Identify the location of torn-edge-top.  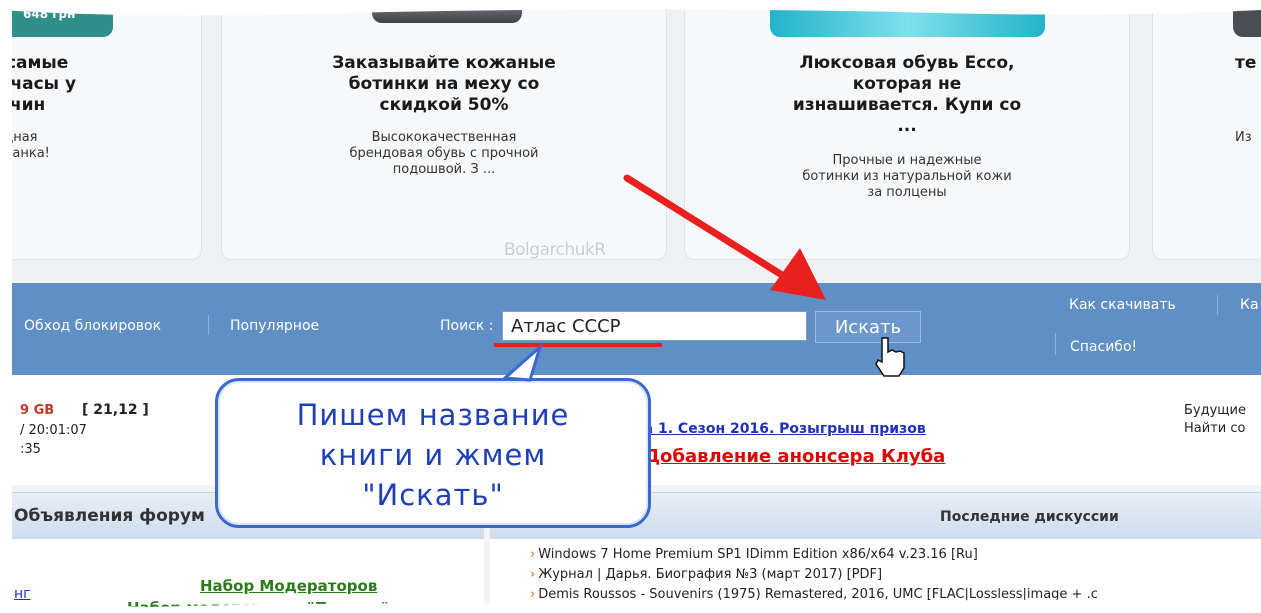
(630, 8).